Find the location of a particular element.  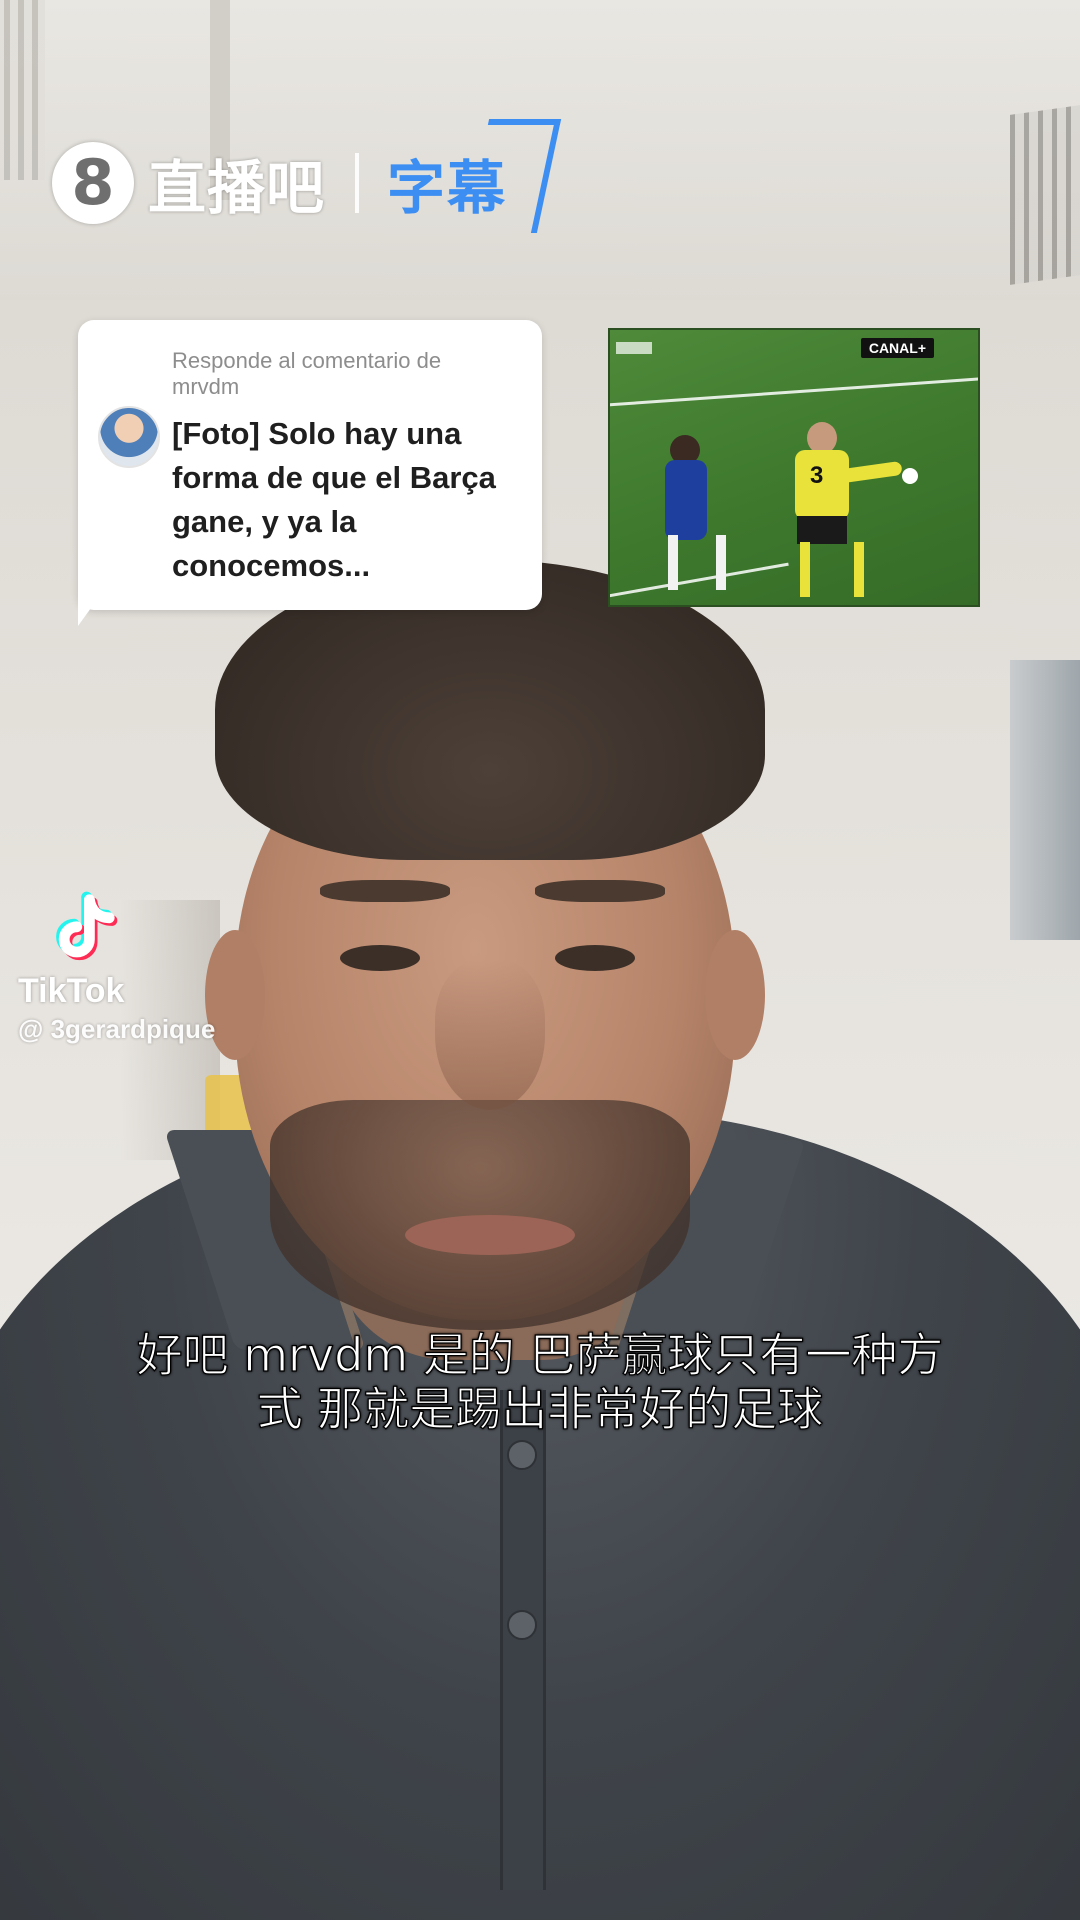

nose is located at coordinates (490, 1035).